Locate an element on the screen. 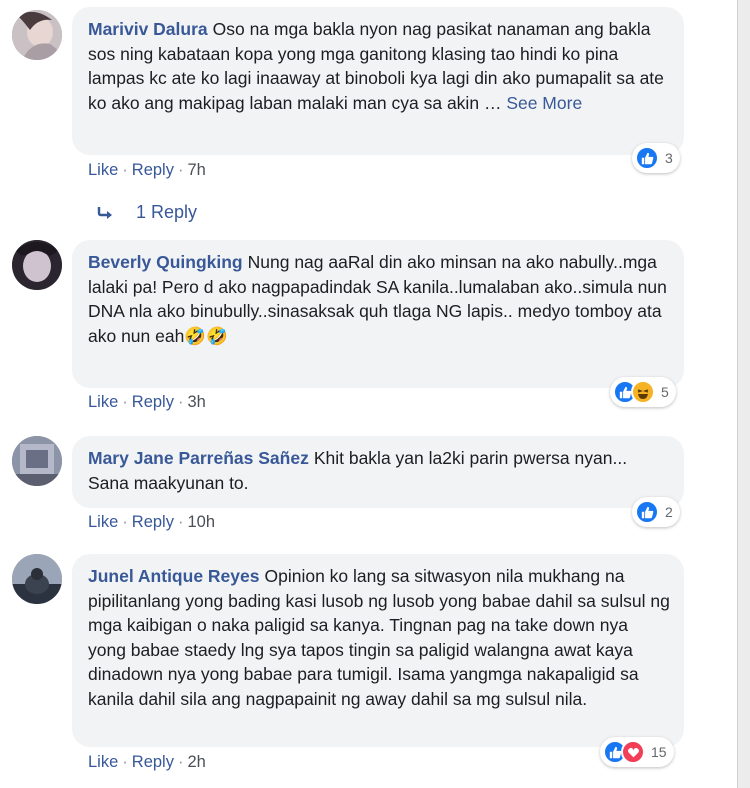 Image resolution: width=750 pixels, height=788 pixels. reaction-count: 2 is located at coordinates (669, 512).